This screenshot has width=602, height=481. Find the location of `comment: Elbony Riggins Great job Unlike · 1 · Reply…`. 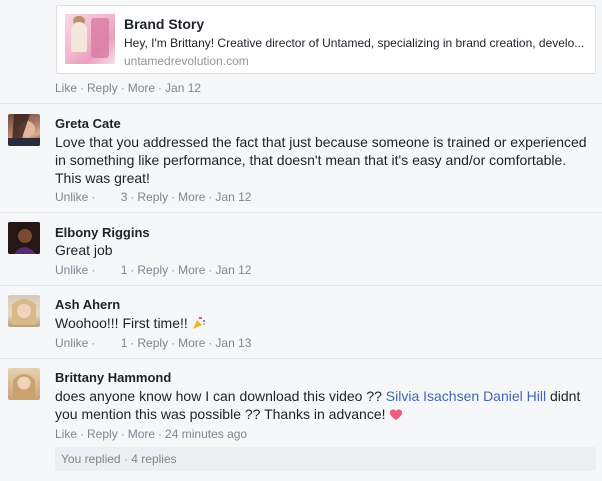

comment: Elbony Riggins Great job Unlike · 1 · Reply… is located at coordinates (301, 249).